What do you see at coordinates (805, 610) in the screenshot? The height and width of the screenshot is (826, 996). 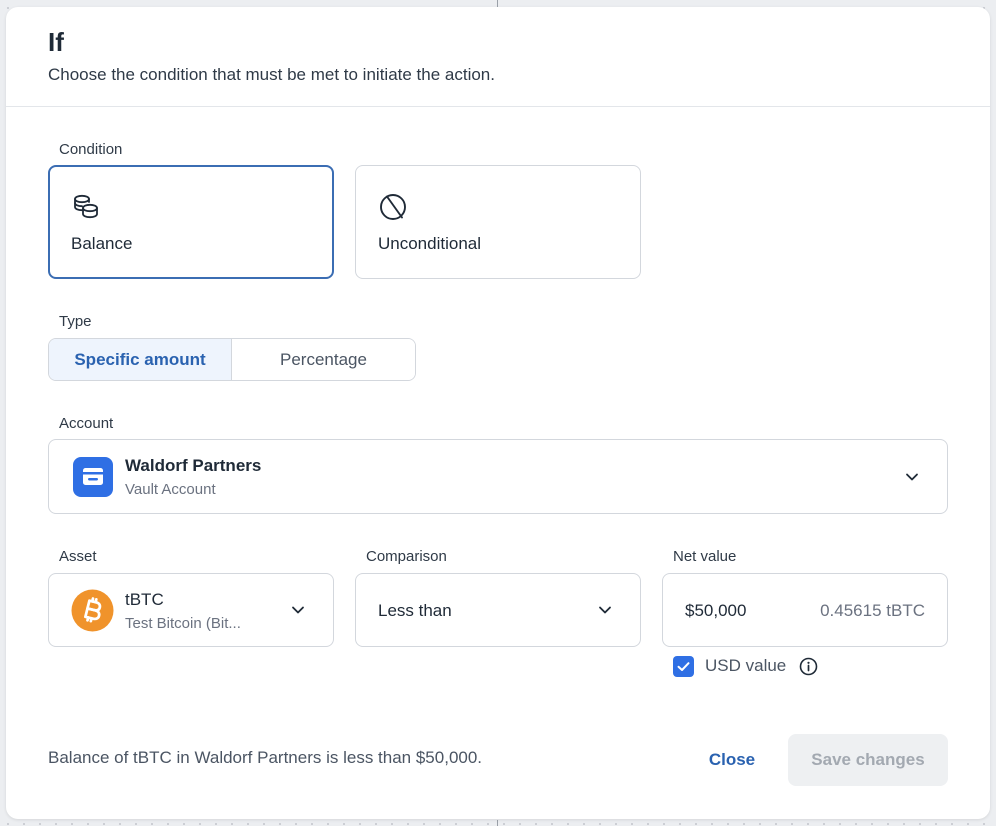 I see `net-value-input: $50,000 0.45615 tBTC` at bounding box center [805, 610].